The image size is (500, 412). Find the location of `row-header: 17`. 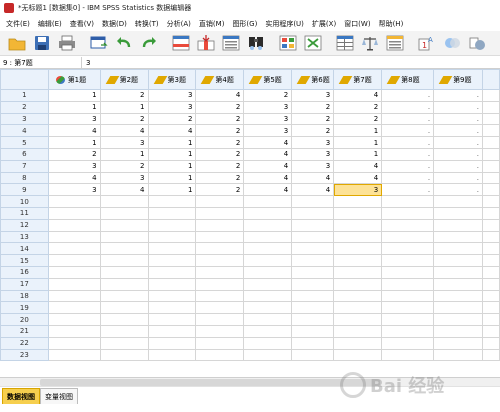

row-header: 17 is located at coordinates (24, 284).